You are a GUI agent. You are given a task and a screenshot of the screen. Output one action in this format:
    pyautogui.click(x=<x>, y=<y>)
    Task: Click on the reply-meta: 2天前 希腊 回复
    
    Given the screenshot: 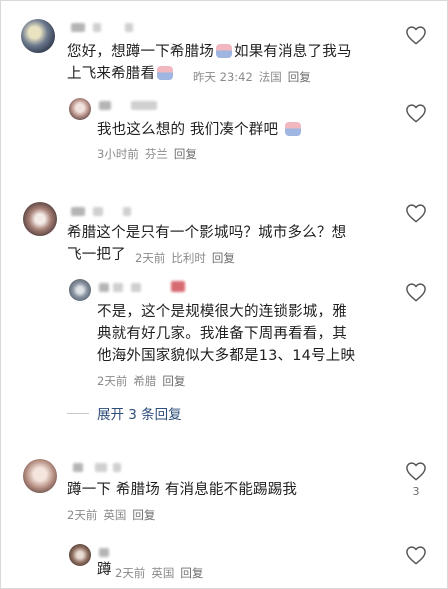 What is the action you would take?
    pyautogui.click(x=144, y=381)
    